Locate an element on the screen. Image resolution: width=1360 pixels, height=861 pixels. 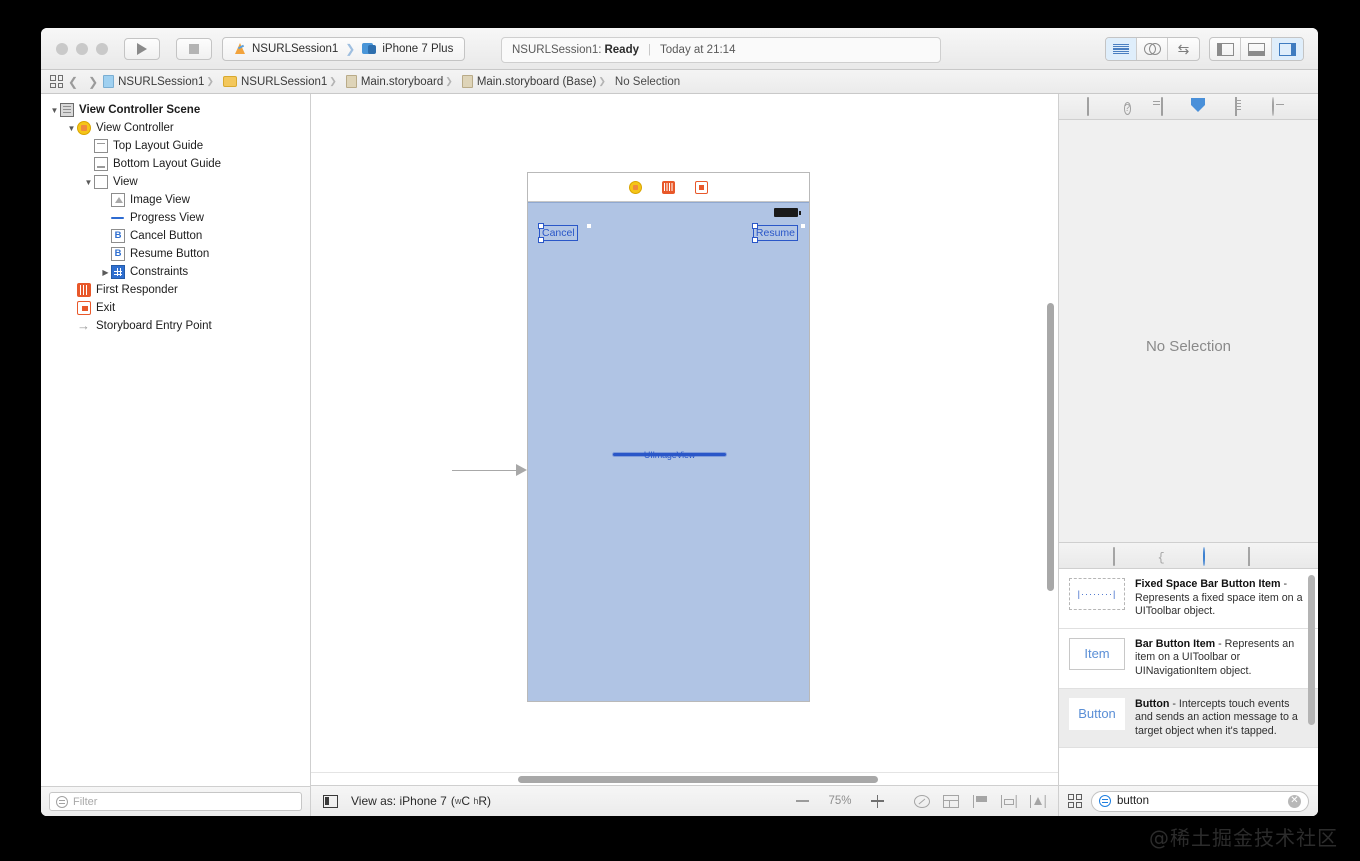
panel-toggle-segment is located at coordinates (1256, 49).